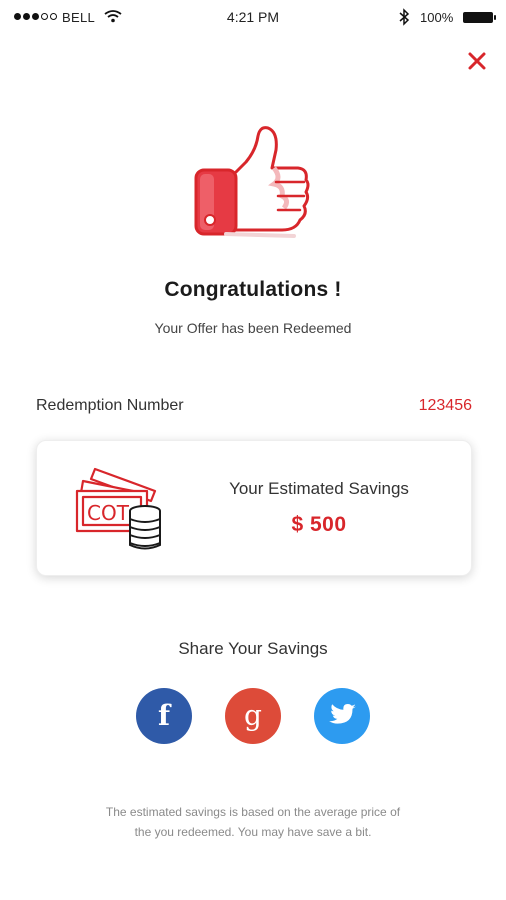 Image resolution: width=506 pixels, height=900 pixels. Describe the element at coordinates (110, 405) in the screenshot. I see `redemption-number-label: Redemption Number` at that location.